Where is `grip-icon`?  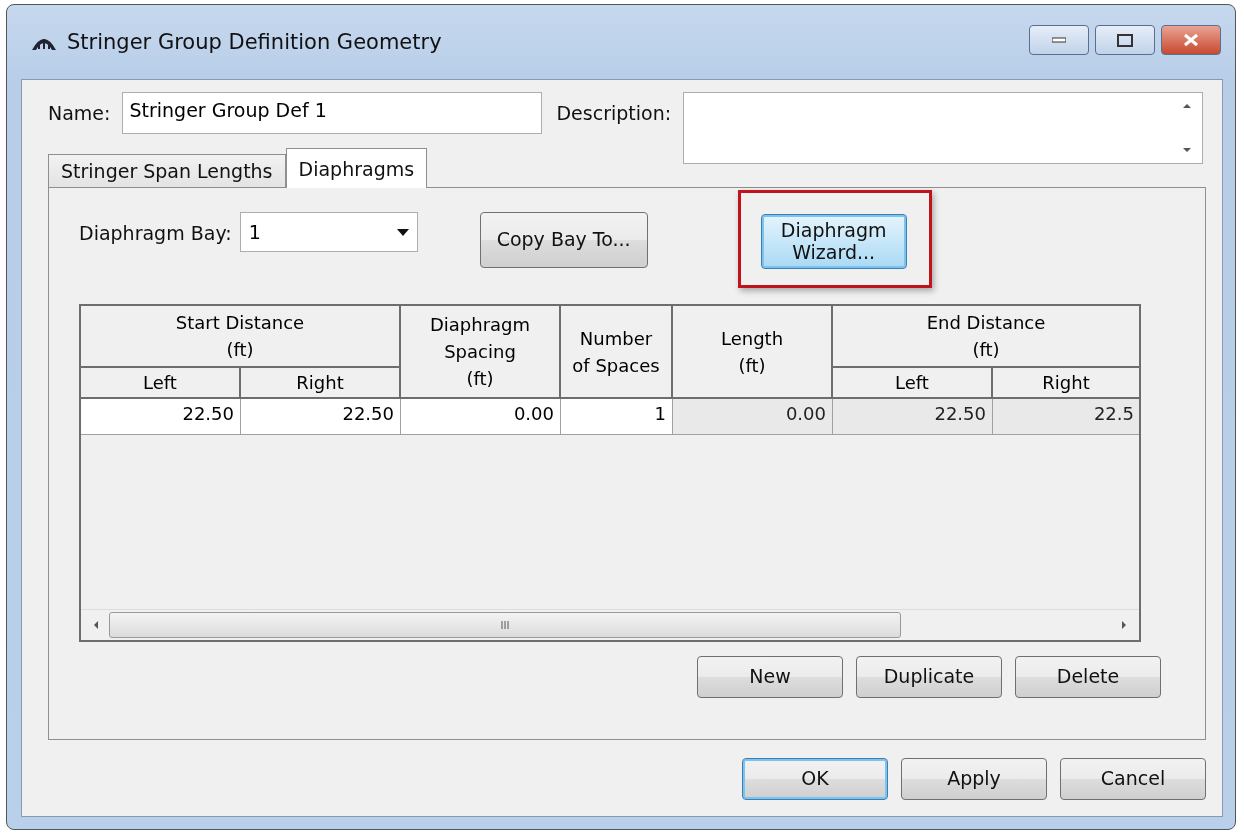 grip-icon is located at coordinates (505, 625).